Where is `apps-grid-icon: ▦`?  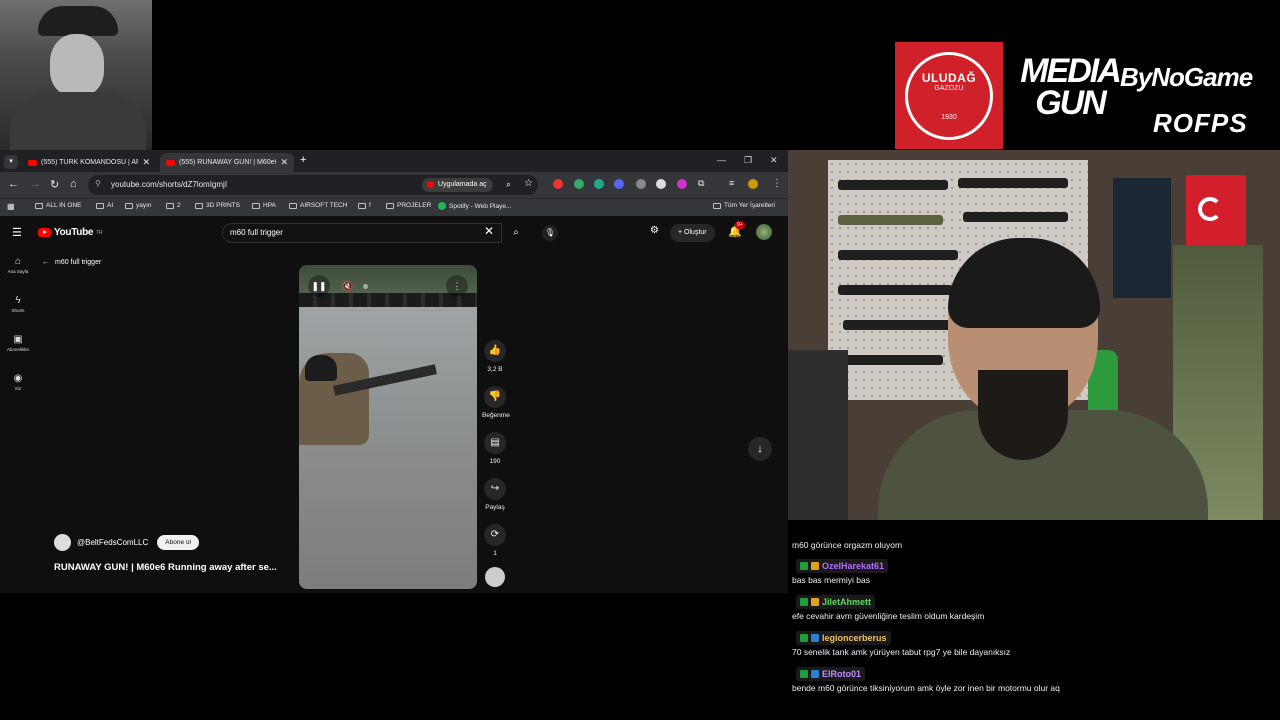 apps-grid-icon: ▦ is located at coordinates (11, 206).